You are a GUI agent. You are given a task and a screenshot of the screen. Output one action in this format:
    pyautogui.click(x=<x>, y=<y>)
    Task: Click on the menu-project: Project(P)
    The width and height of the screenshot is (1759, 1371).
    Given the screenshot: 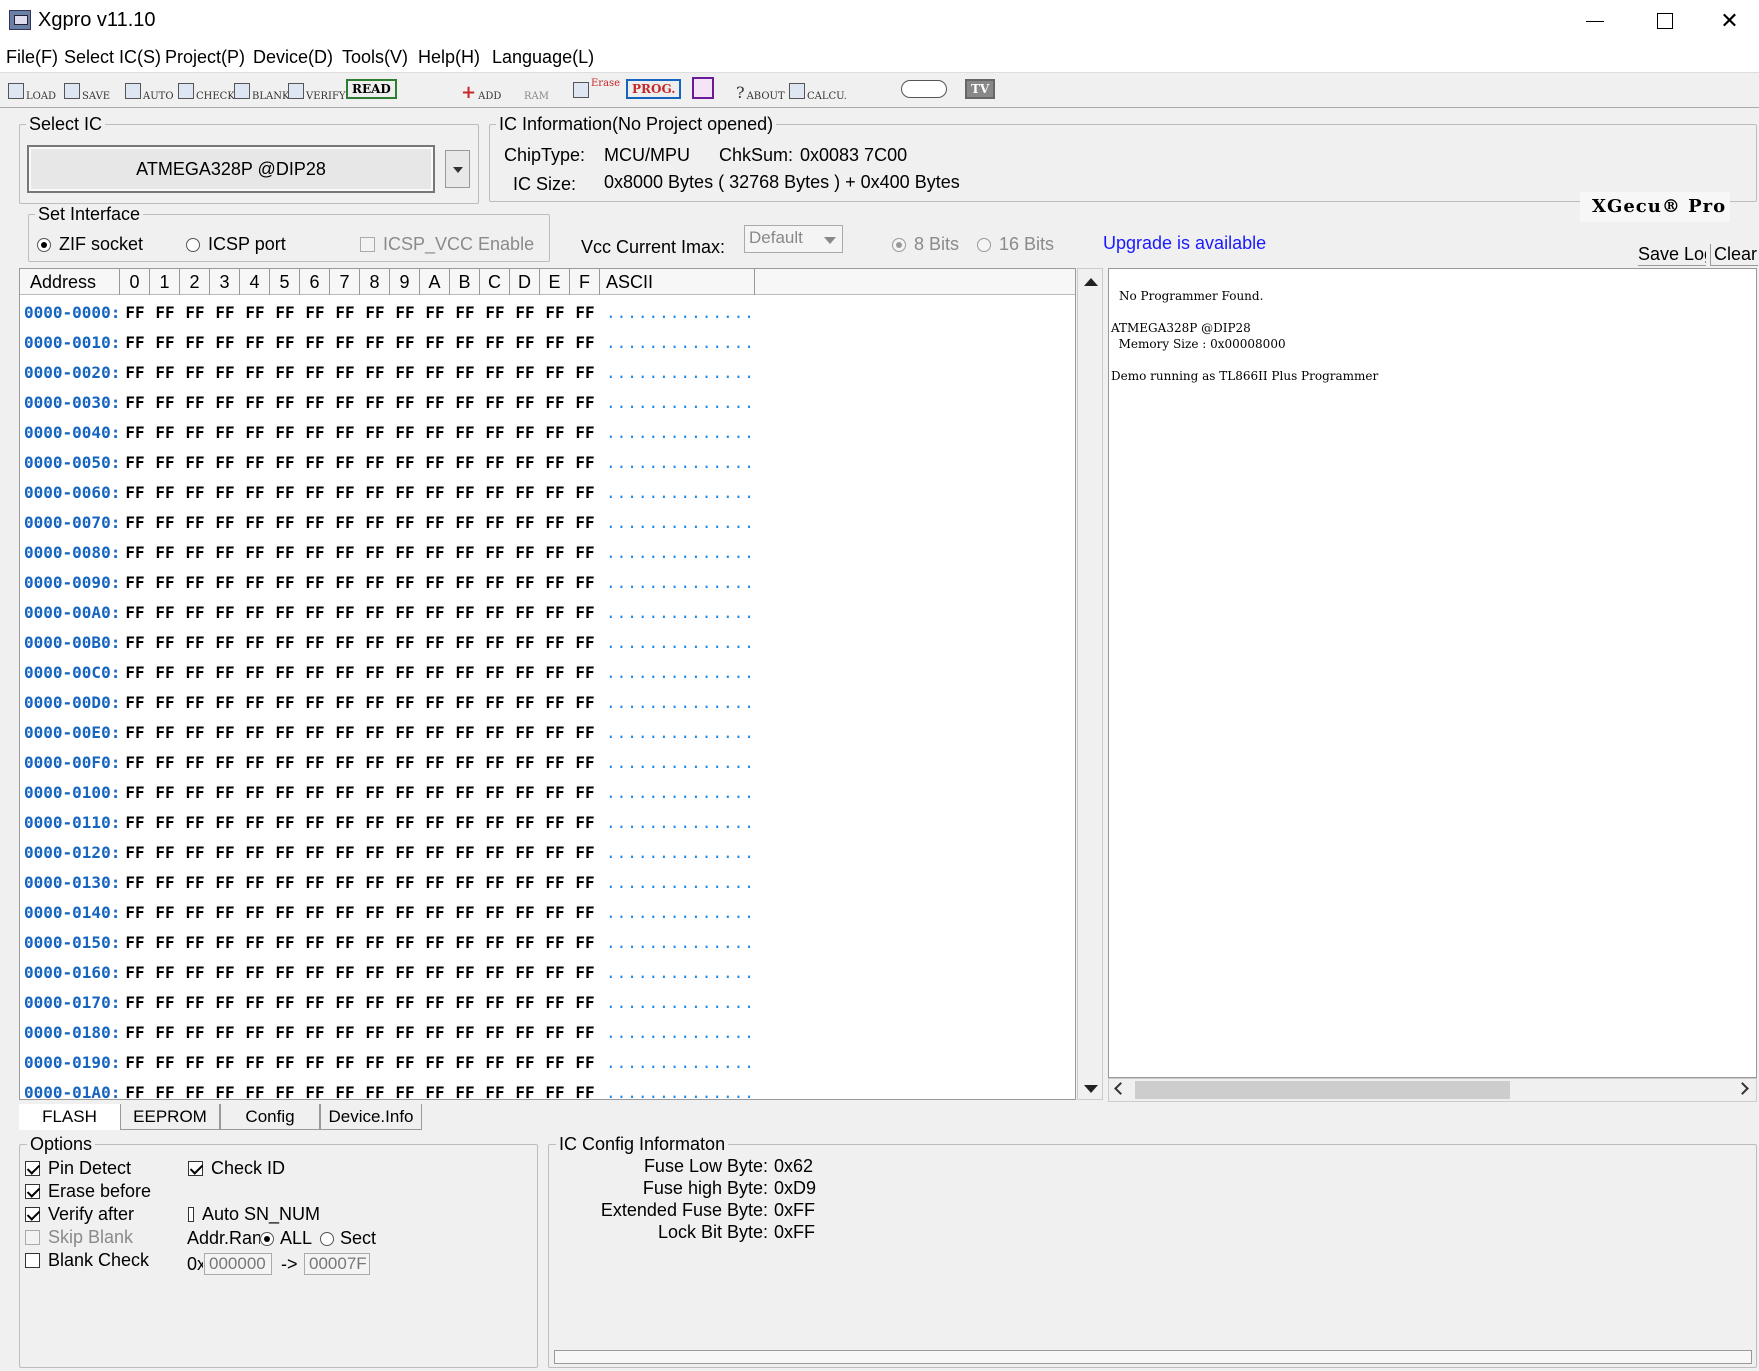 What is the action you would take?
    pyautogui.click(x=205, y=57)
    